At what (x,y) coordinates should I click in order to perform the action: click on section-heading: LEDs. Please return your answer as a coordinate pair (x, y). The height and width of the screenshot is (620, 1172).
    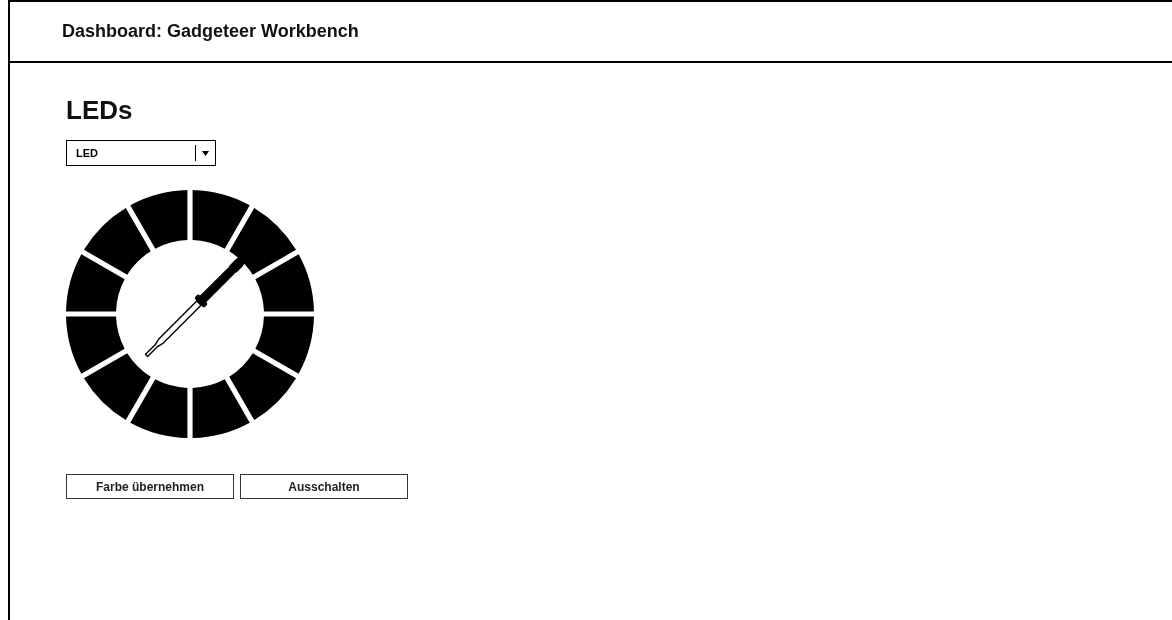
    Looking at the image, I should click on (99, 110).